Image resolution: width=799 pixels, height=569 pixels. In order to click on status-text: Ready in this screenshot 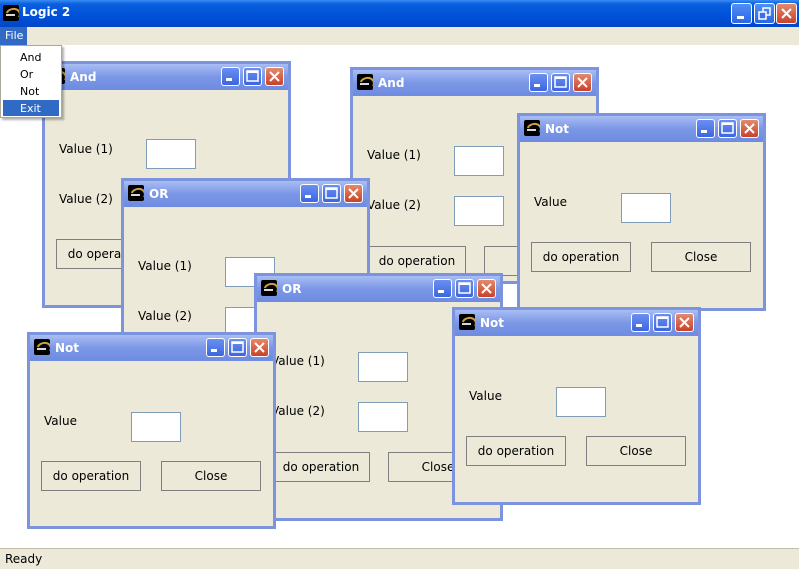, I will do `click(24, 559)`.